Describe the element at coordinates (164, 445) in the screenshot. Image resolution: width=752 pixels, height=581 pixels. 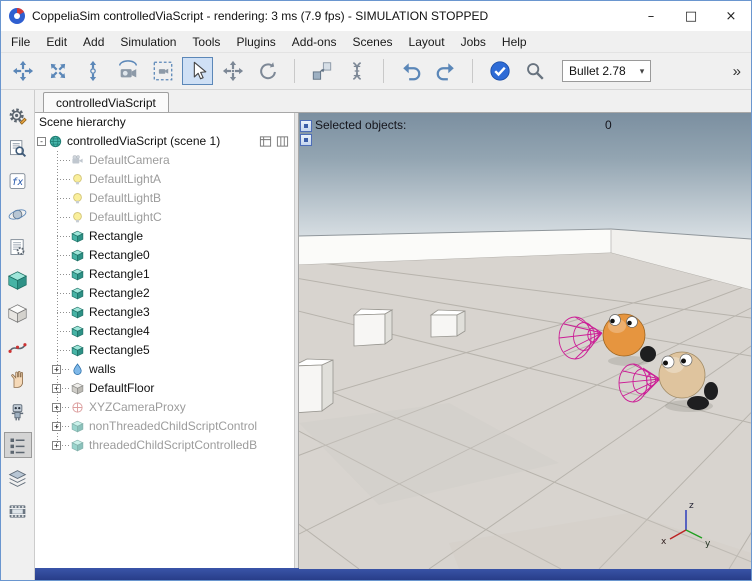
I see `tree-item-threadedChildScriptControlledB: +threadedChildScriptControlledB` at that location.